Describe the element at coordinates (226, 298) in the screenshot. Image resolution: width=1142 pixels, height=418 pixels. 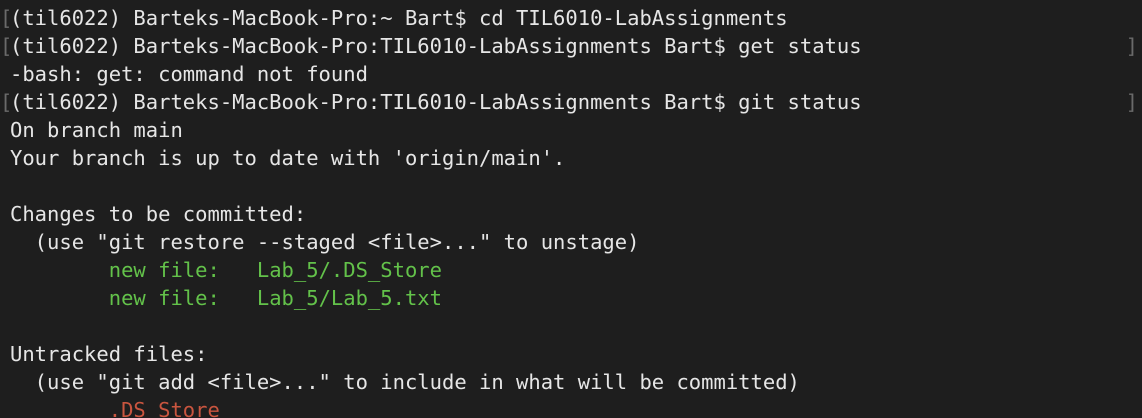
I see `terminal-line-11: new file: Lab_5/Lab_5.txt` at that location.